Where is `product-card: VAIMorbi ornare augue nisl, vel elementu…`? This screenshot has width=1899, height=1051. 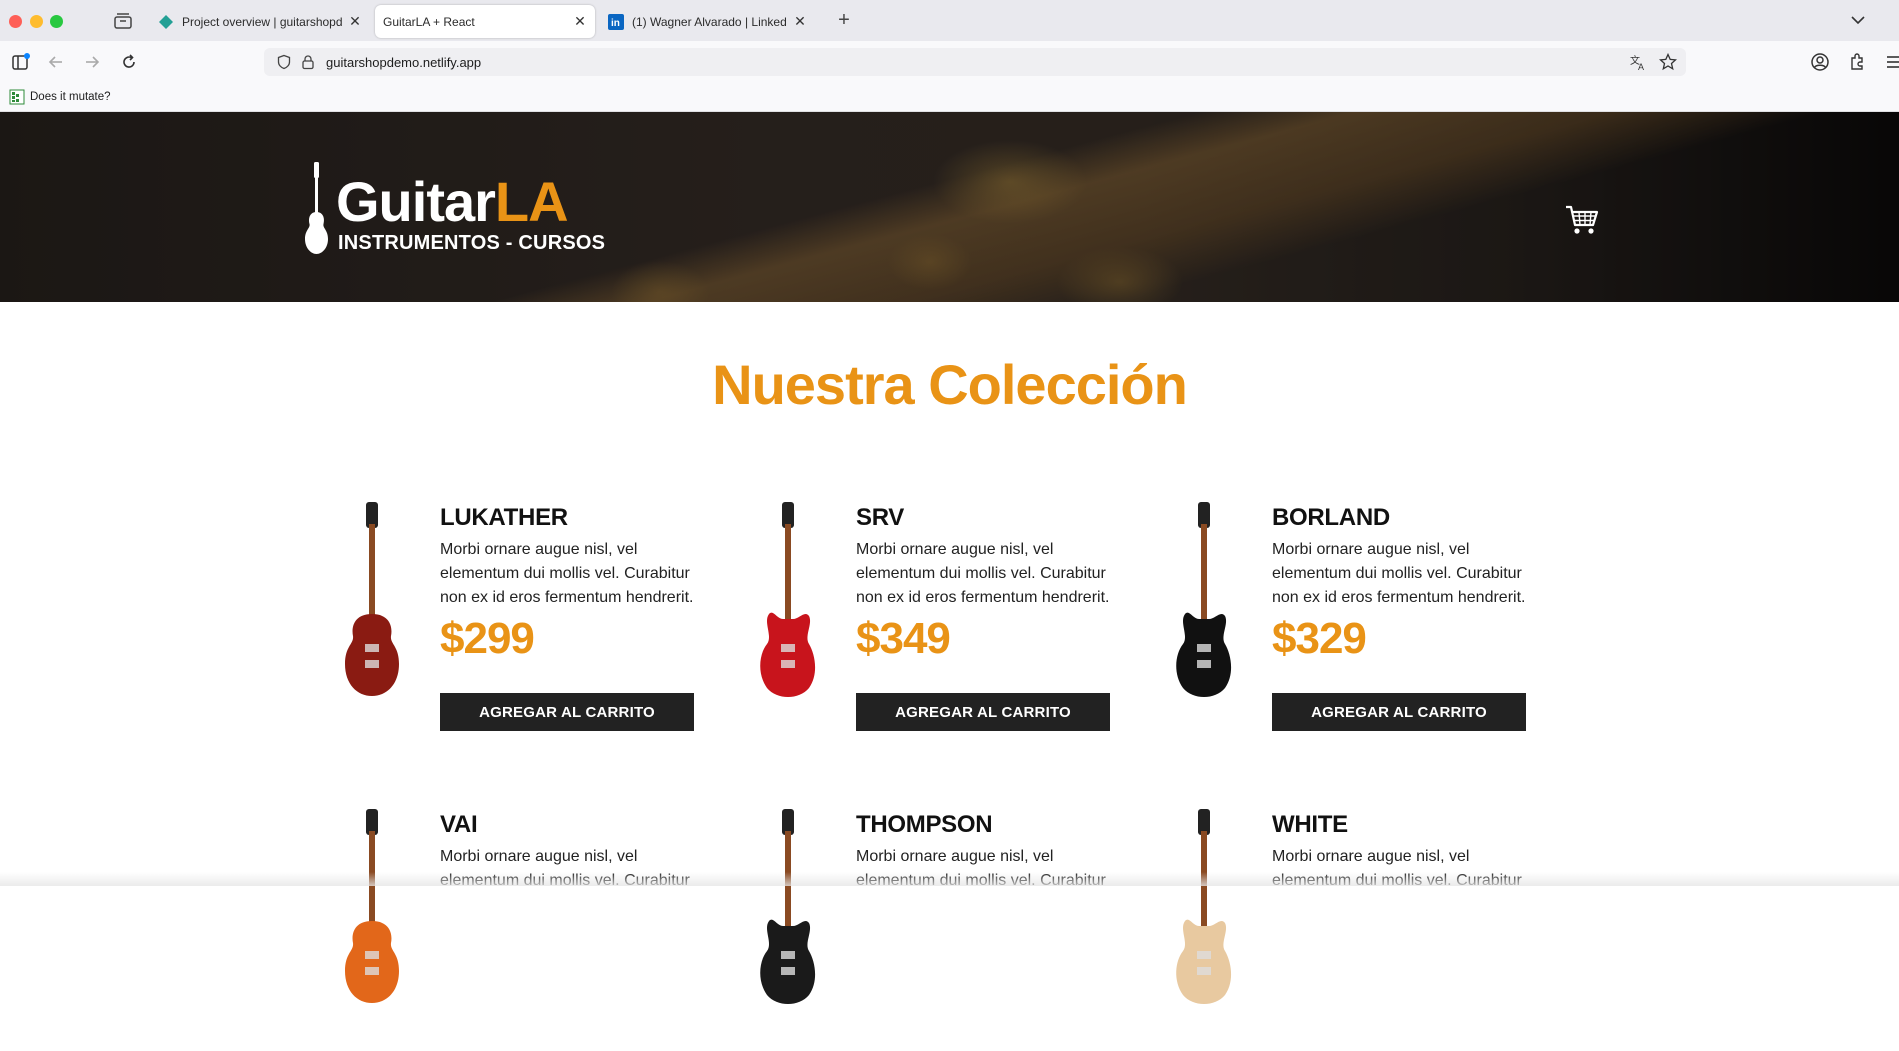 product-card: VAIMorbi ornare augue nisl, vel elementu… is located at coordinates (517, 926).